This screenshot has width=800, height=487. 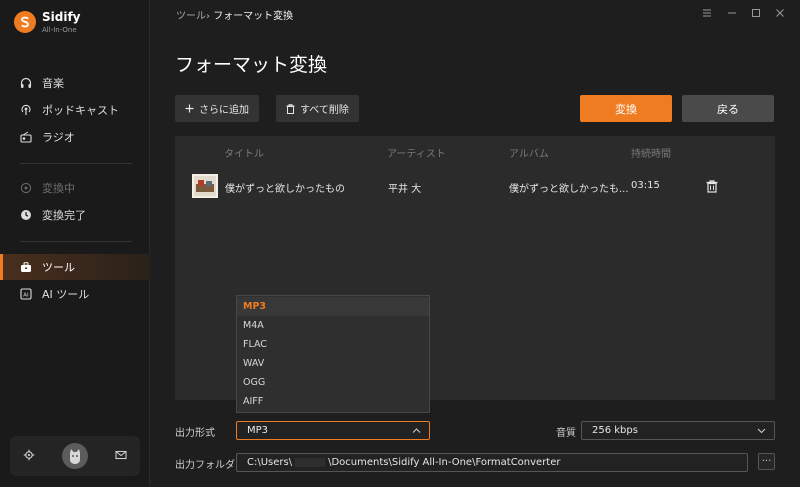 I want to click on format-option-mp3: MP3, so click(x=333, y=306).